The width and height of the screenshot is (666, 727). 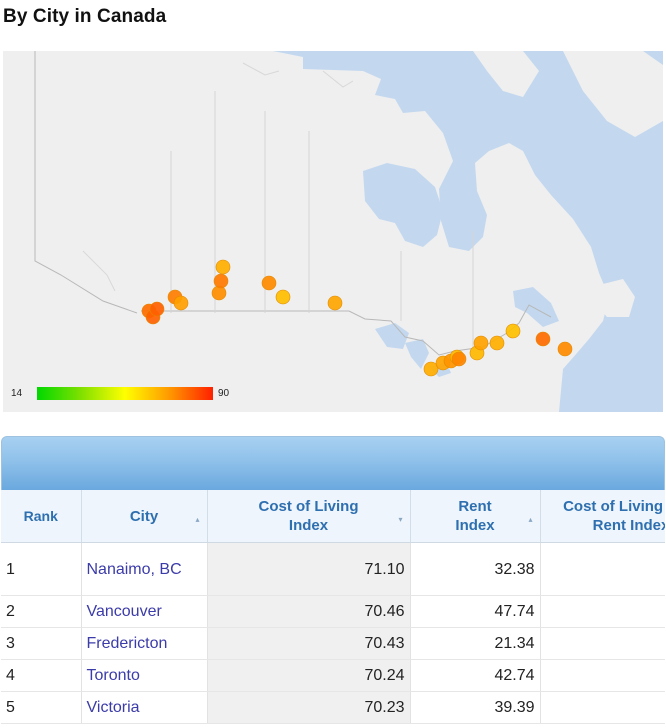 I want to click on rent-cell: 47.74, so click(x=475, y=611).